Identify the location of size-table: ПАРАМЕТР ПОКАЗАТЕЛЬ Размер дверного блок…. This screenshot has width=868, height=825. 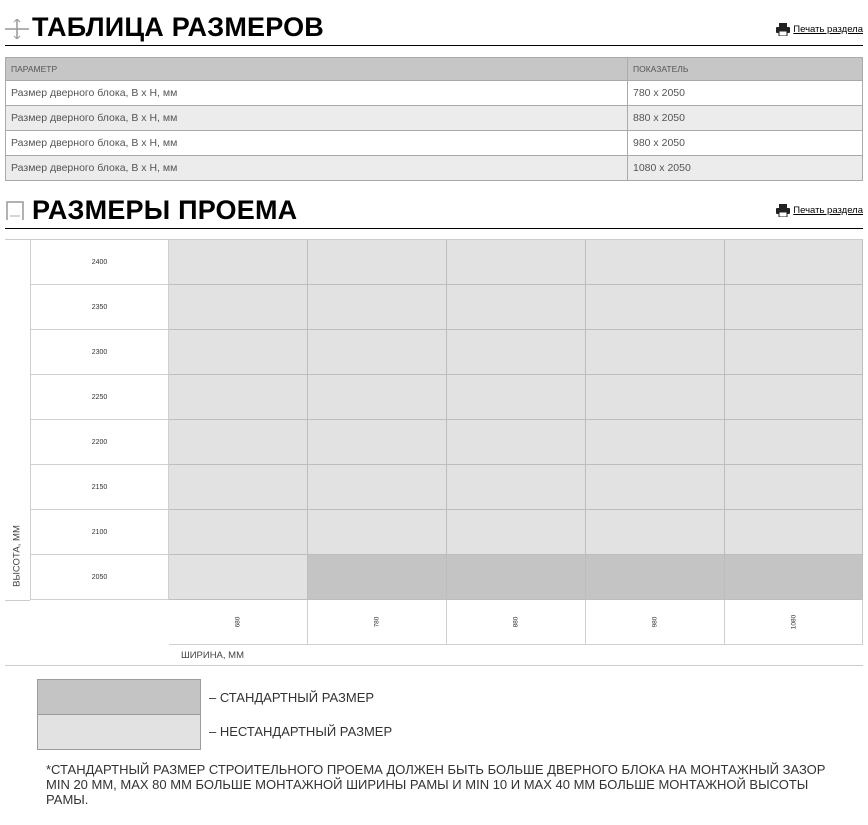
(434, 119).